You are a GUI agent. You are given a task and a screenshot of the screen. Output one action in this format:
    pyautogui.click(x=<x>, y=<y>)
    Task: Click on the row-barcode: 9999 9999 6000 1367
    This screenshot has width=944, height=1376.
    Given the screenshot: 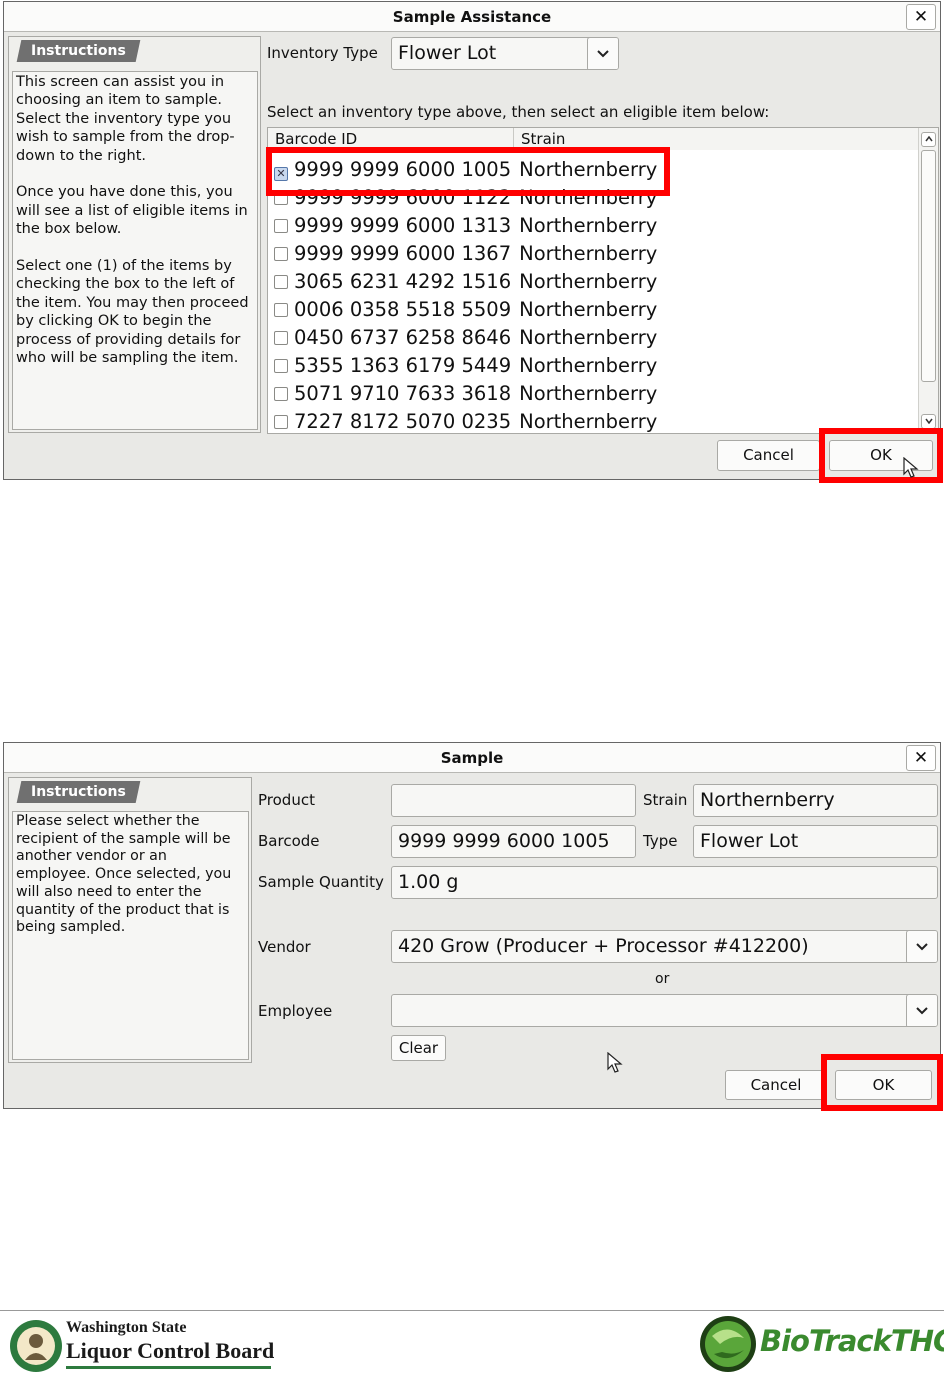 What is the action you would take?
    pyautogui.click(x=403, y=253)
    